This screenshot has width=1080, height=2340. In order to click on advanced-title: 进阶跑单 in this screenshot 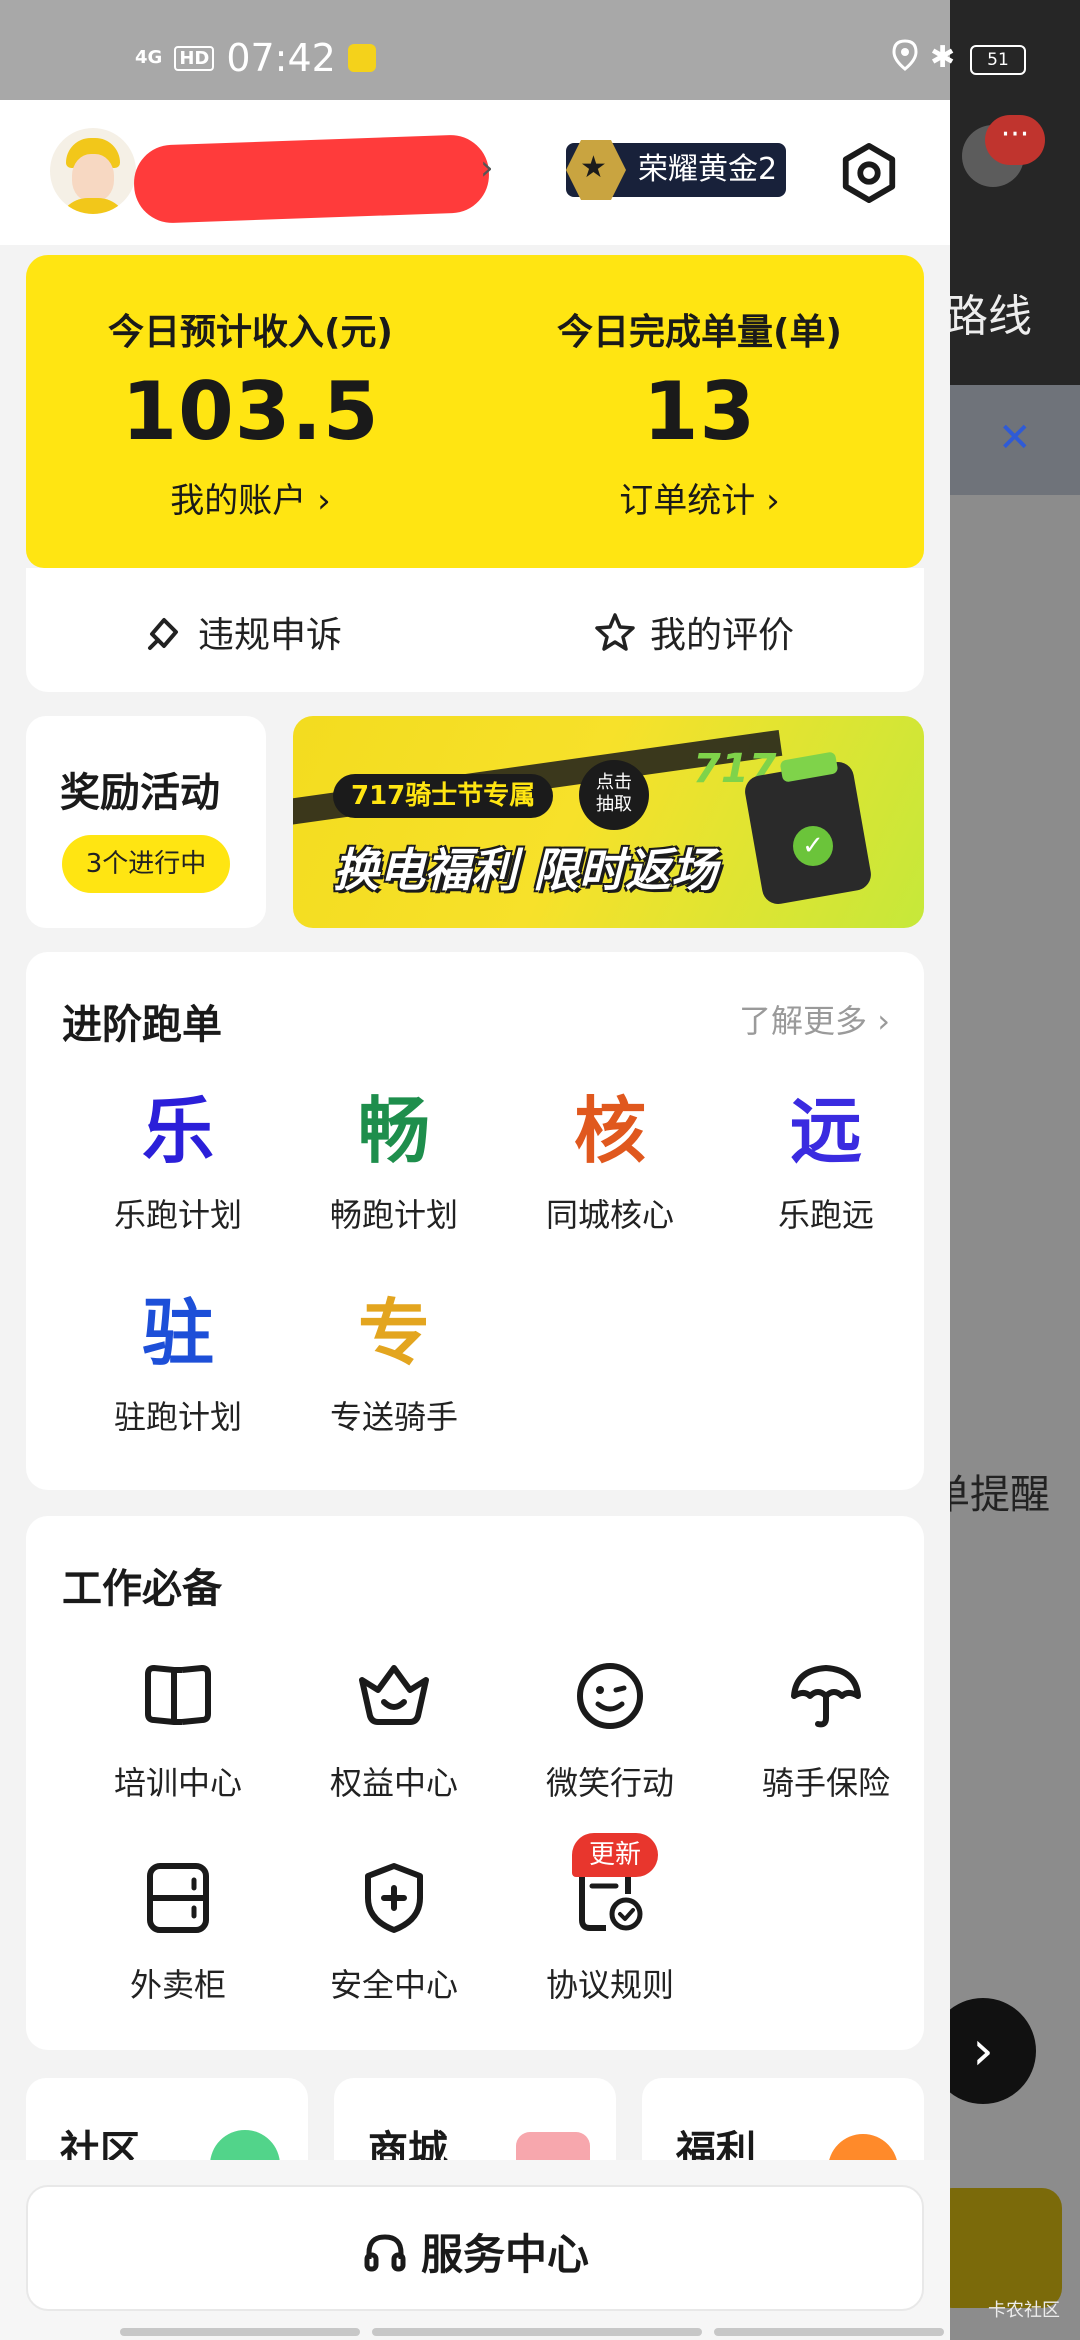, I will do `click(142, 1025)`.